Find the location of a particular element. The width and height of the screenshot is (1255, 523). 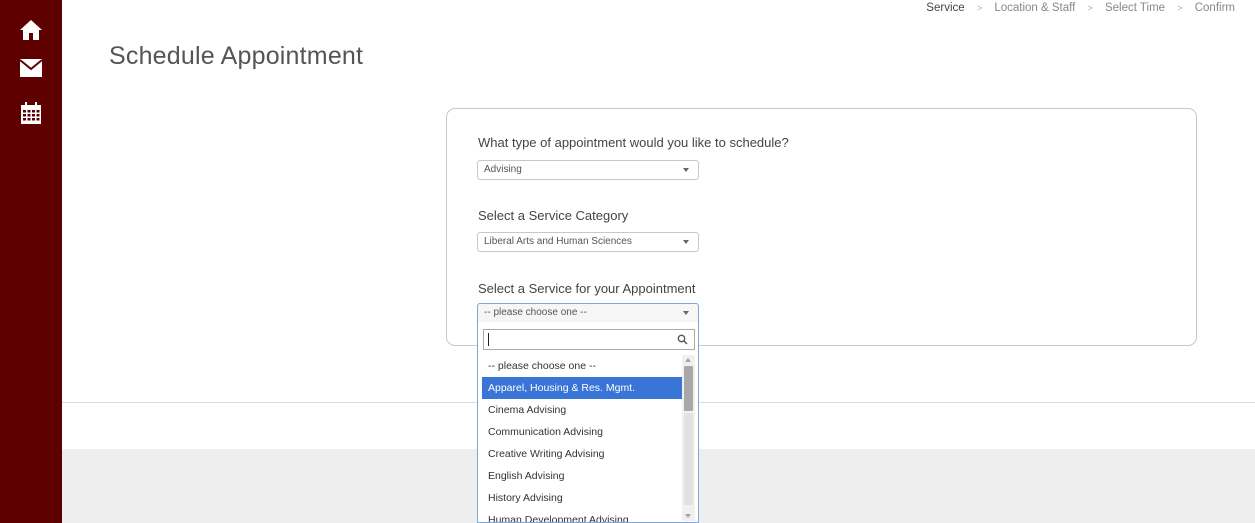

home-icon is located at coordinates (31, 30).